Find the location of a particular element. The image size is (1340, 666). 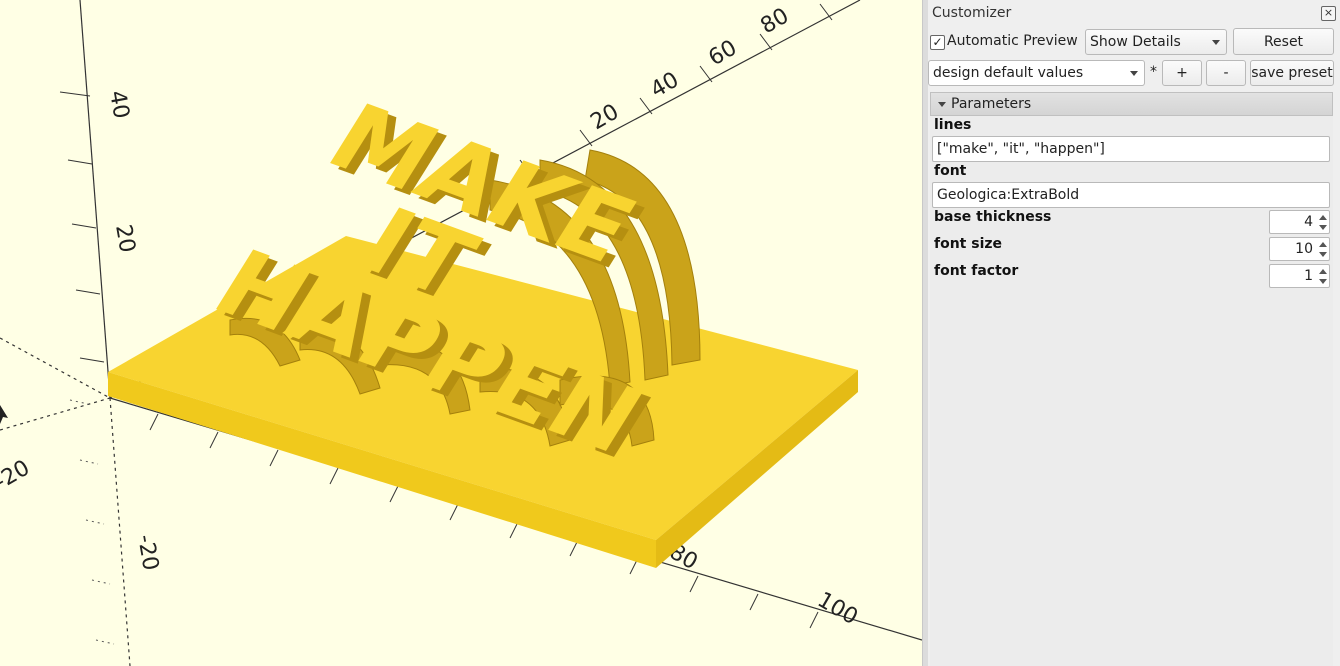

parameters-group-header: Parameters is located at coordinates (1131, 104).